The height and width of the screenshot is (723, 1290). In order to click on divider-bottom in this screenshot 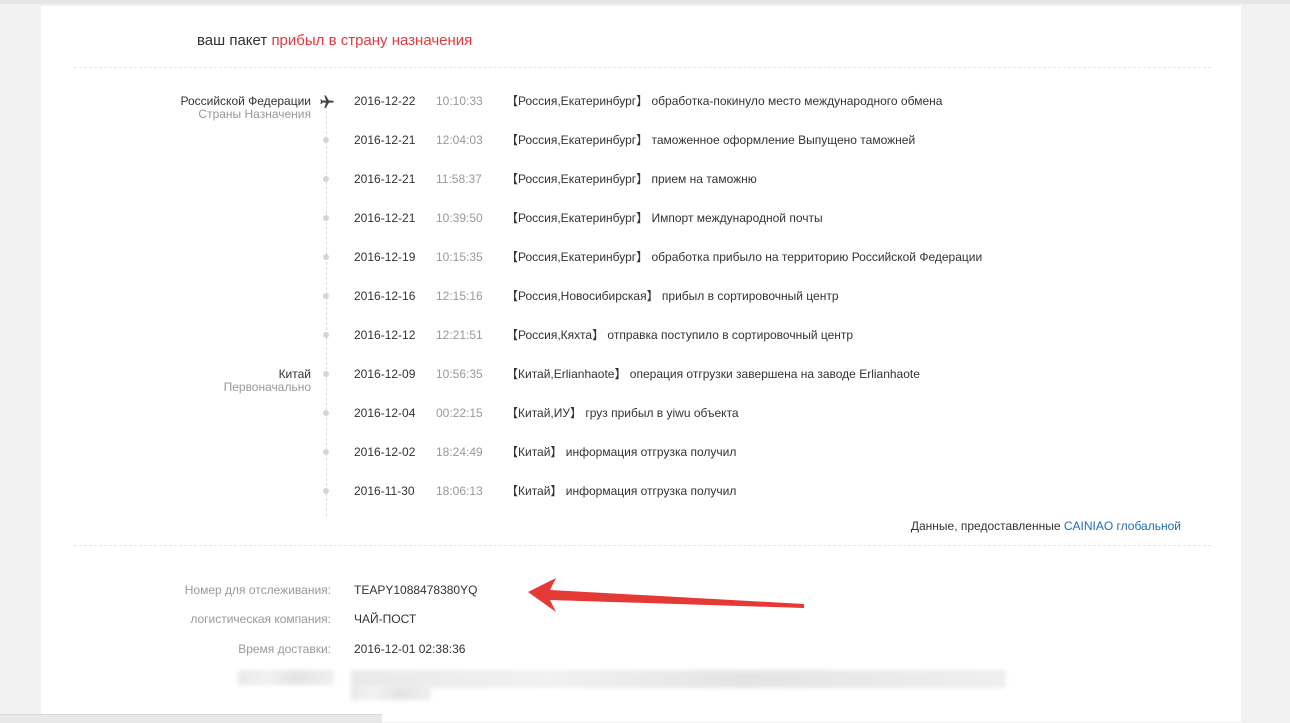, I will do `click(642, 545)`.